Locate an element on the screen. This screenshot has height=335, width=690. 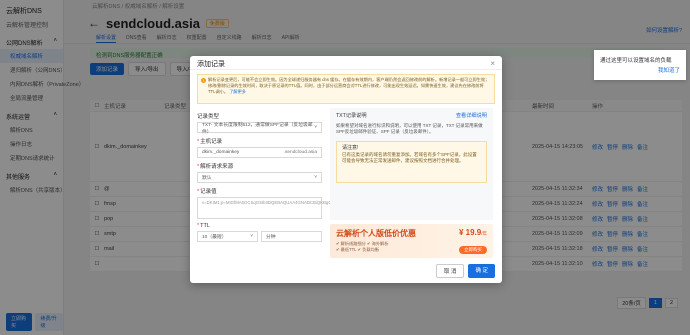
close-icon: × is located at coordinates (492, 63).